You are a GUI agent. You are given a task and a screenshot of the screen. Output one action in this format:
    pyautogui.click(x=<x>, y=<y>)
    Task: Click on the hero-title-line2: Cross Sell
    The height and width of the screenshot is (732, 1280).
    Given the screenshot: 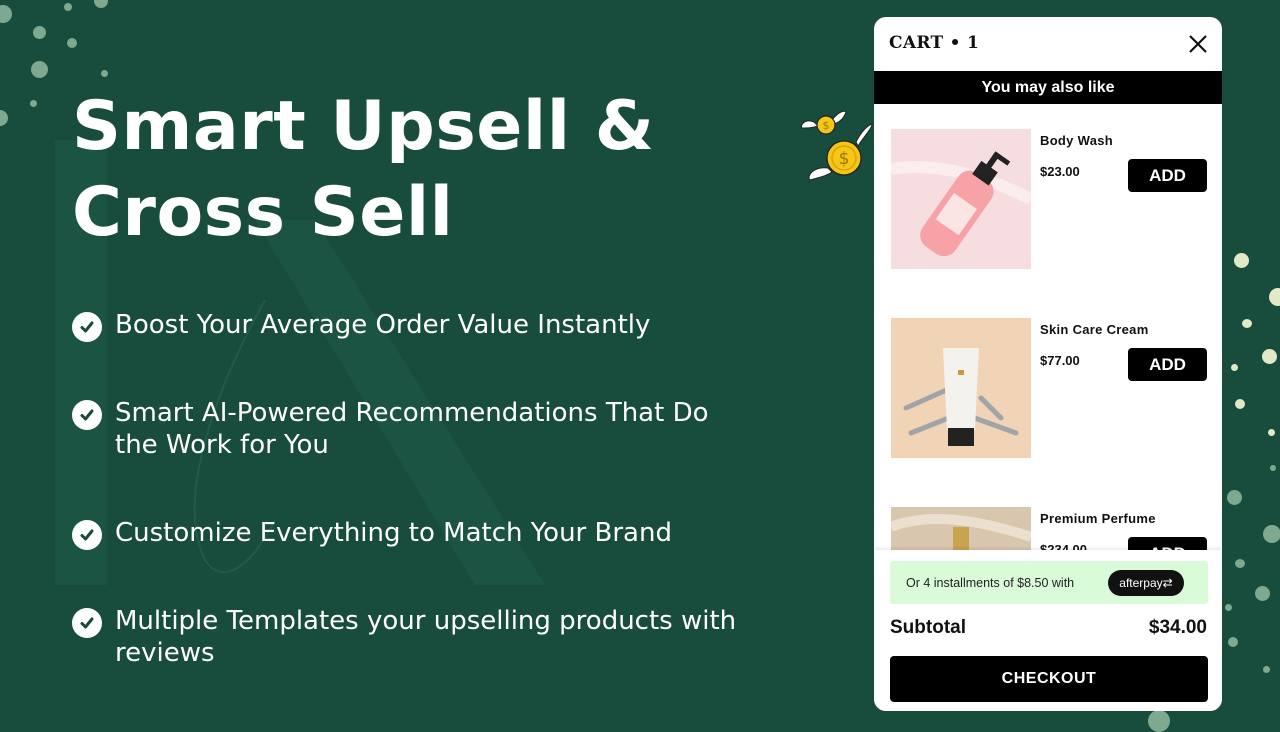 What is the action you would take?
    pyautogui.click(x=263, y=212)
    